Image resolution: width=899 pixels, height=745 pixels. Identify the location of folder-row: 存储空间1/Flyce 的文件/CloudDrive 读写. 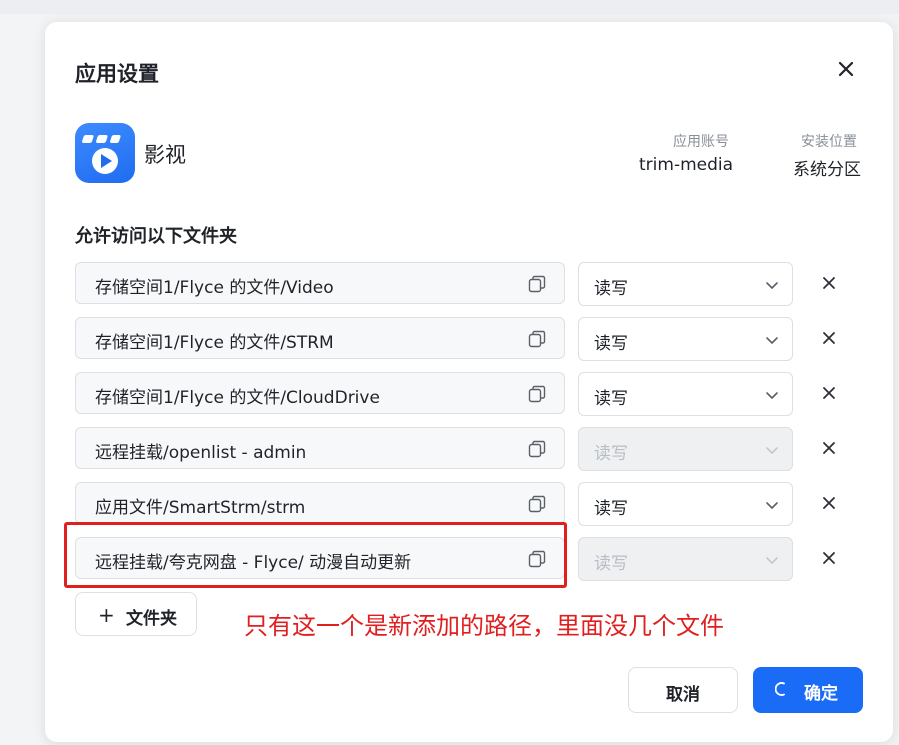
(470, 395).